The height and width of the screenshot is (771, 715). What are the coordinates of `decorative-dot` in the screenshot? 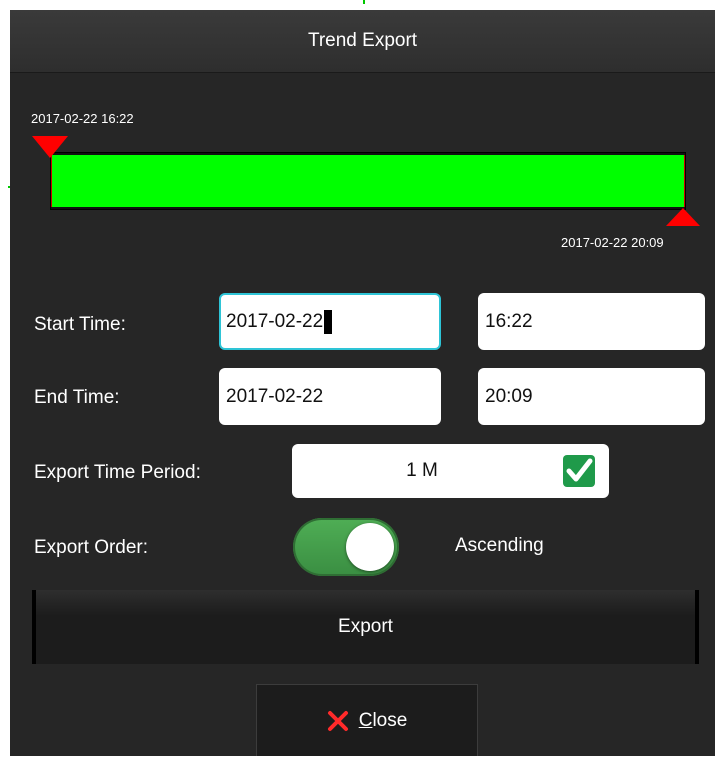 It's located at (364, 2).